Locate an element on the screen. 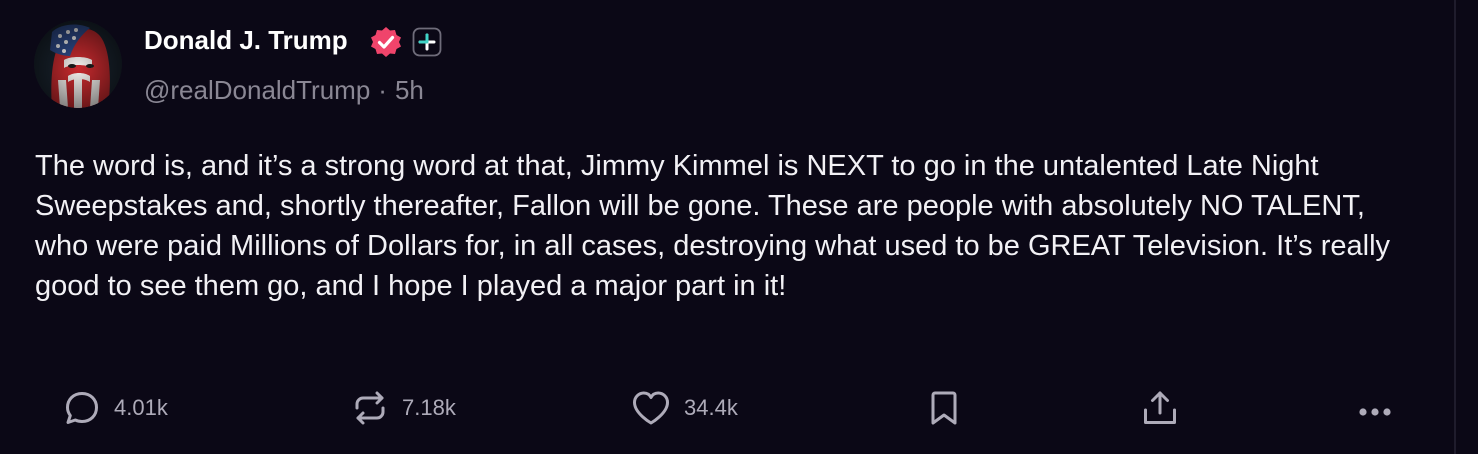 The height and width of the screenshot is (454, 1478). bookmark-button is located at coordinates (944, 408).